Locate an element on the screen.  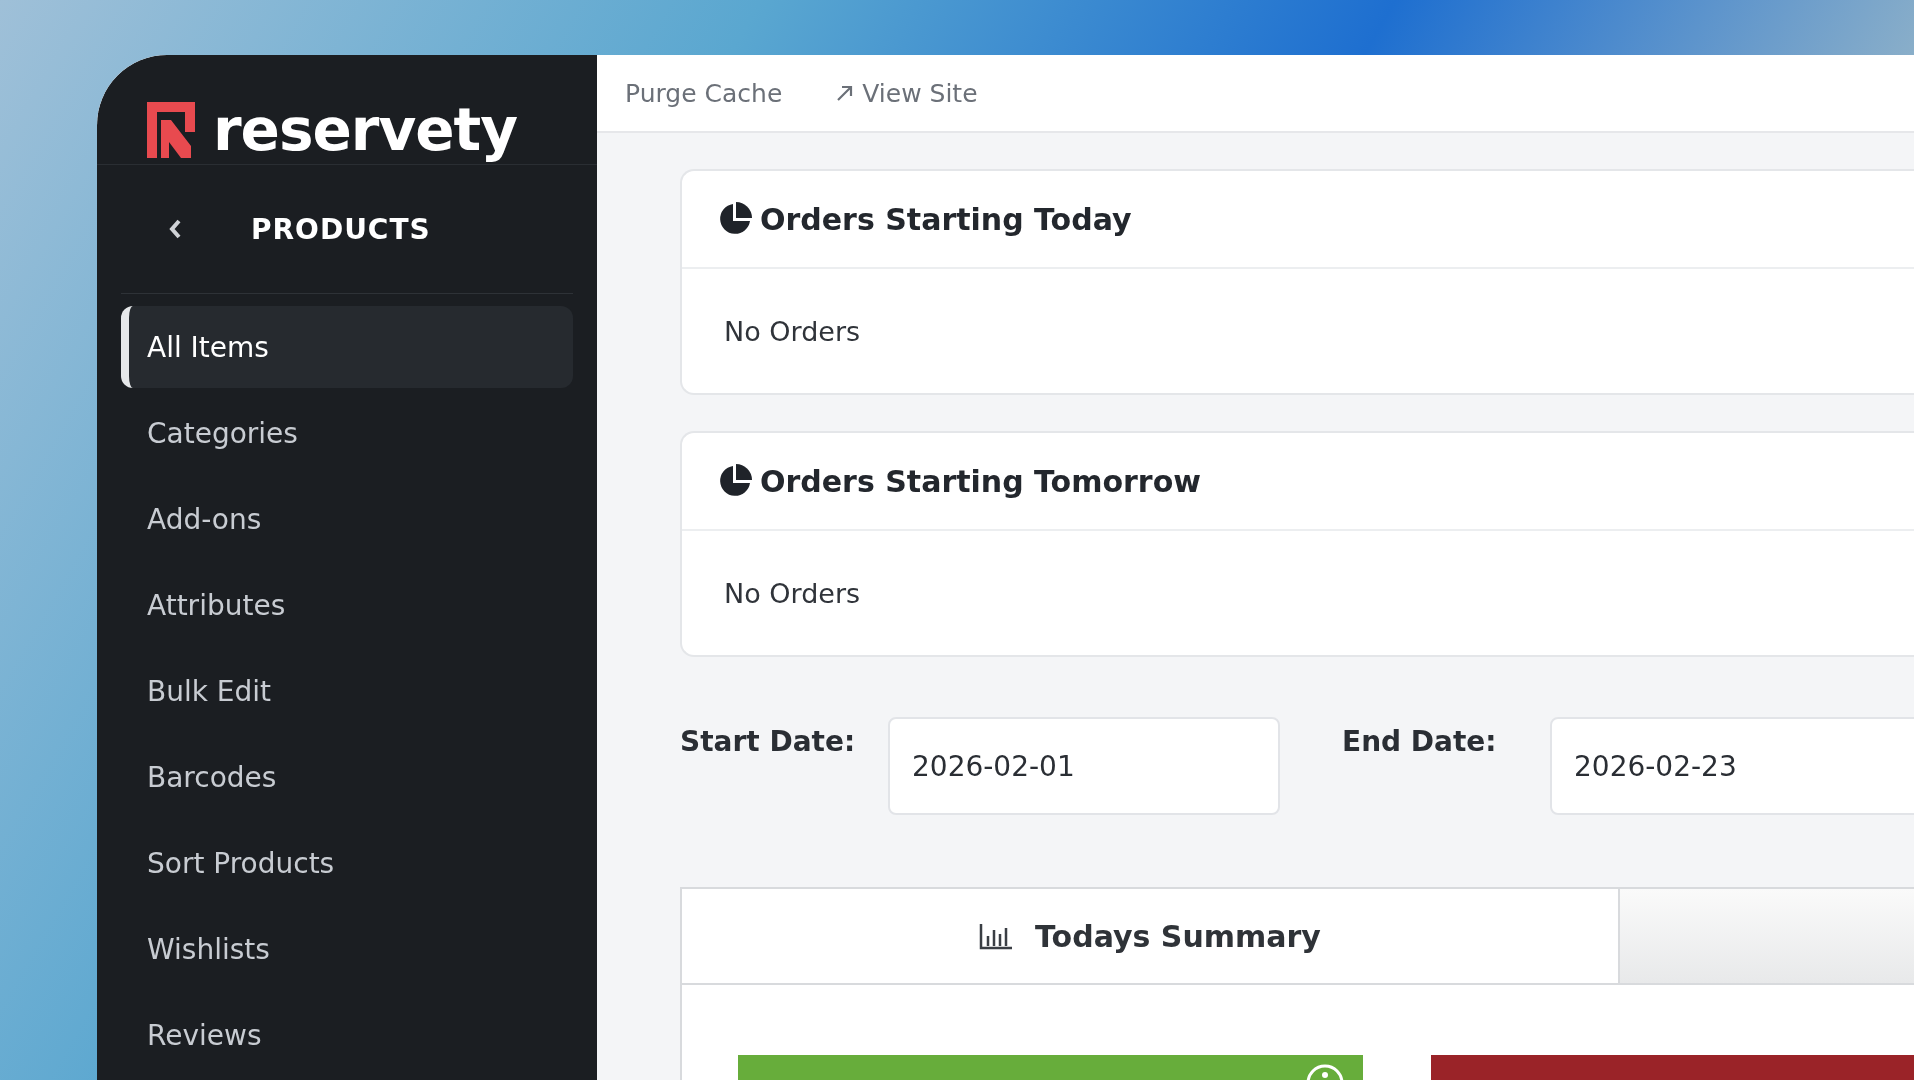
sidebar-item: All Items is located at coordinates (347, 347).